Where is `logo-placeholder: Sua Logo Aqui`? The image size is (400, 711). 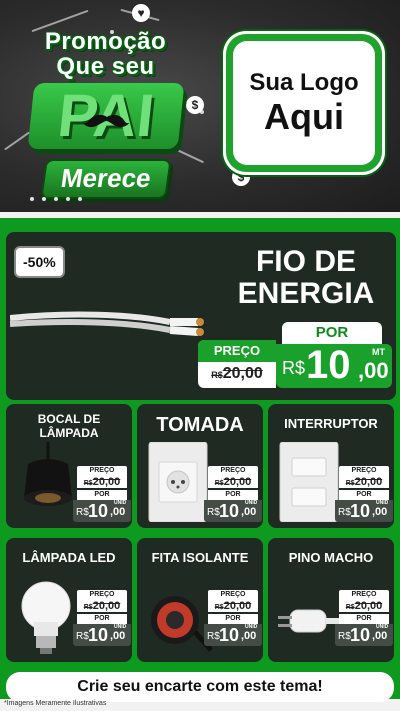 logo-placeholder: Sua Logo Aqui is located at coordinates (304, 103).